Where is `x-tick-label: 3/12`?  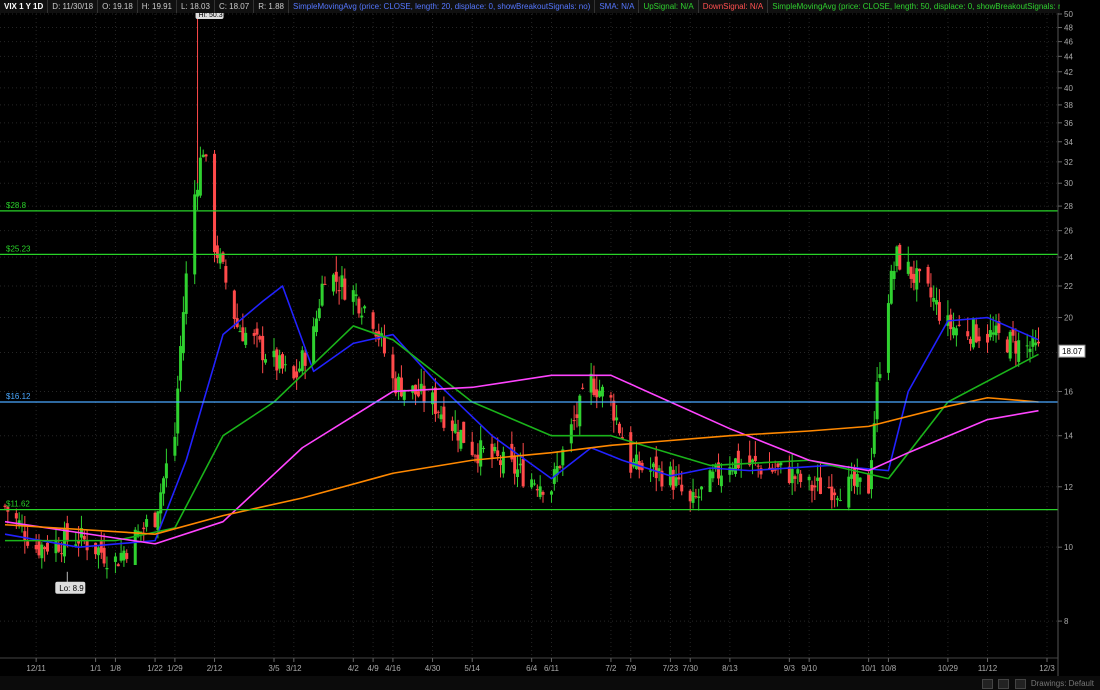
x-tick-label: 3/12 is located at coordinates (294, 668).